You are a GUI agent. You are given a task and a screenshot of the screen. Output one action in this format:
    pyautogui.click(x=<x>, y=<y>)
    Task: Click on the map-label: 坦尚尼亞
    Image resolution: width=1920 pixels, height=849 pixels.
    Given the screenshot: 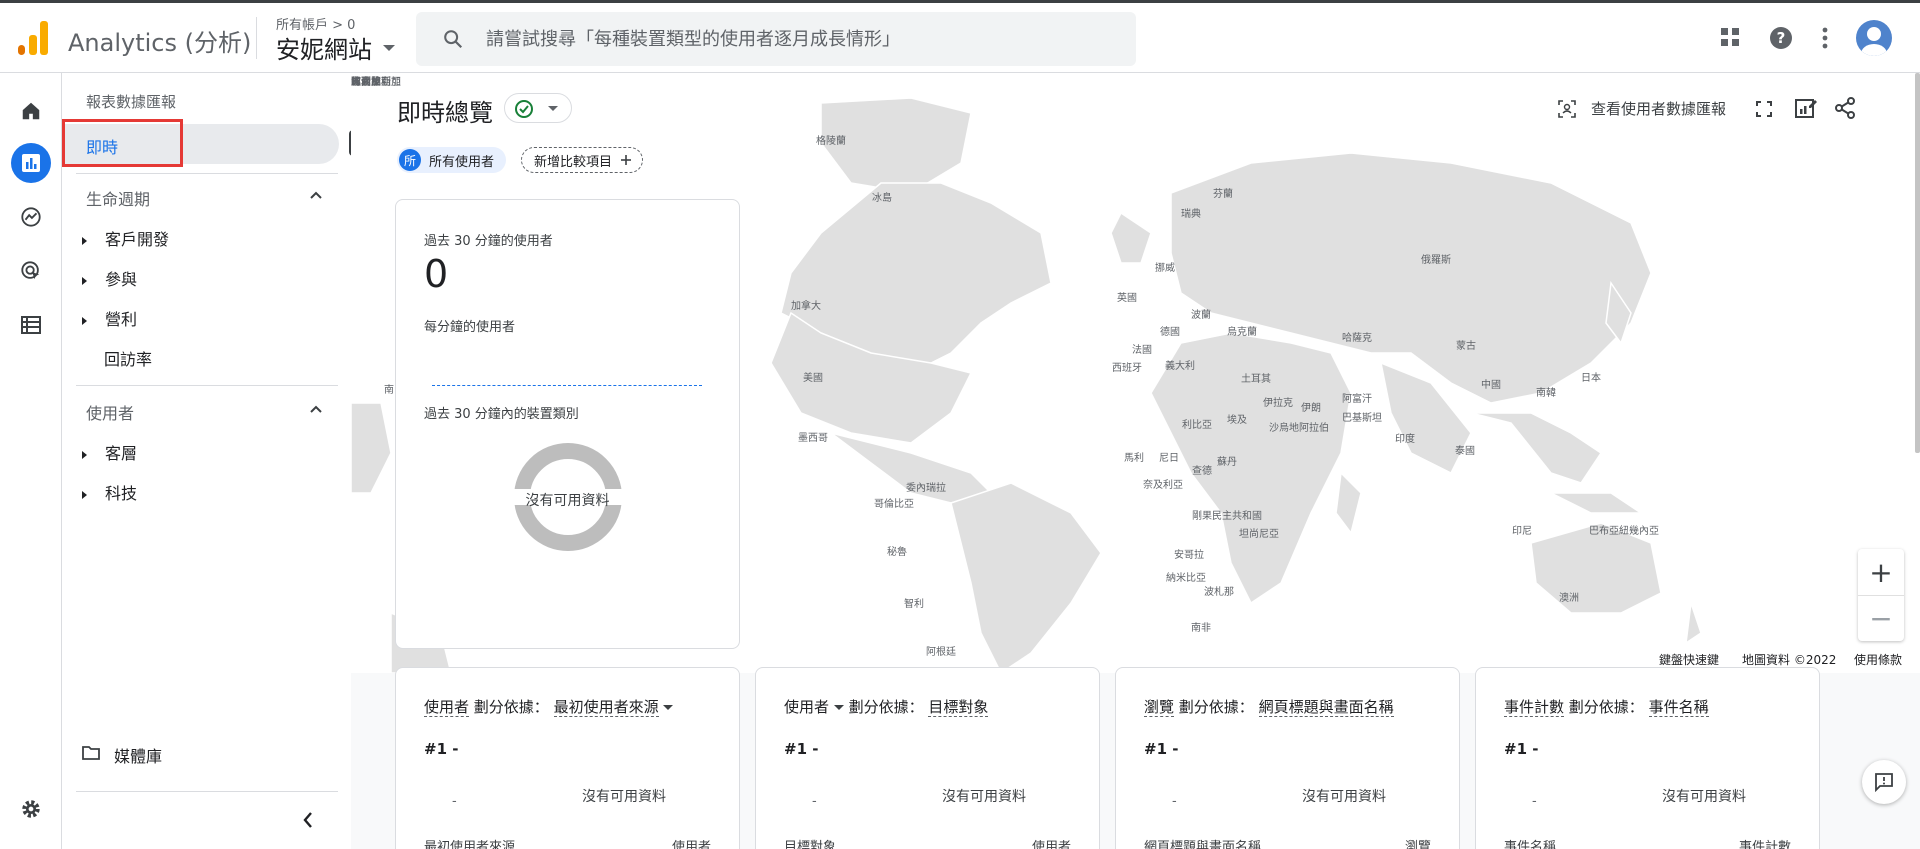 What is the action you would take?
    pyautogui.click(x=1259, y=534)
    